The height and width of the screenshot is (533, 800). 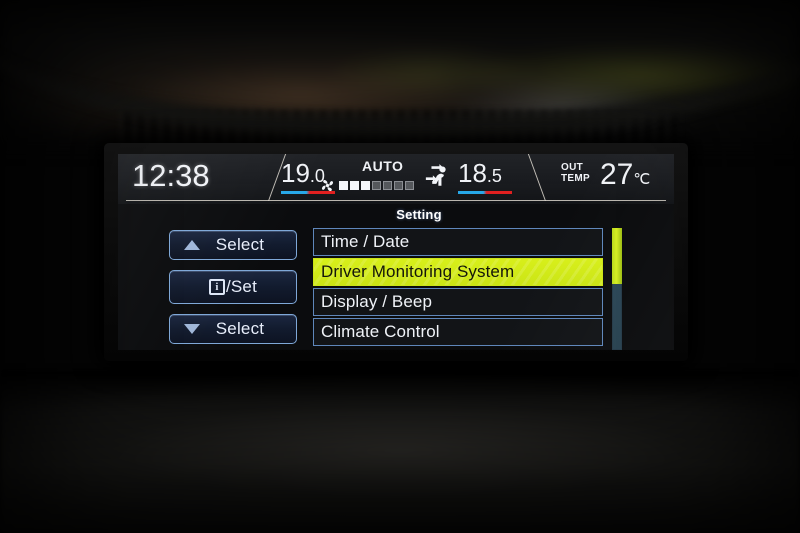 I want to click on select-up-button: Select, so click(x=233, y=245).